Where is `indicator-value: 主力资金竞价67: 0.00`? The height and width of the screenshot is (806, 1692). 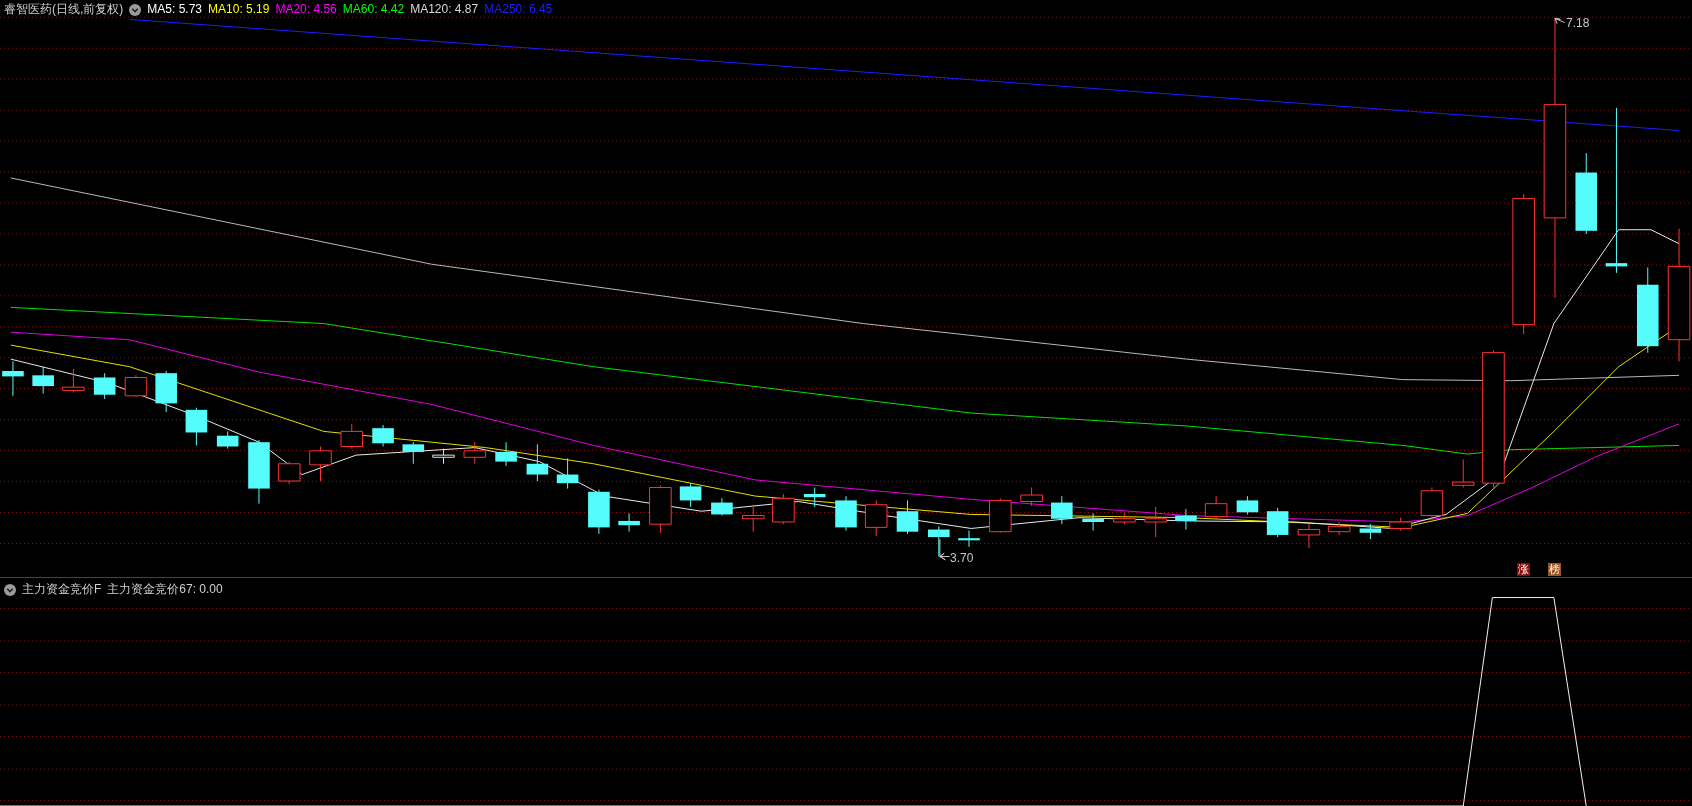
indicator-value: 主力资金竞价67: 0.00 is located at coordinates (165, 589).